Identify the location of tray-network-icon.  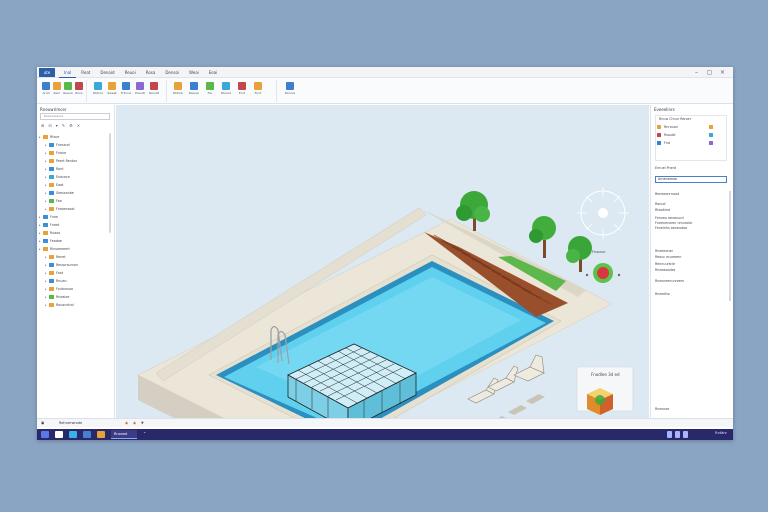
(669, 434).